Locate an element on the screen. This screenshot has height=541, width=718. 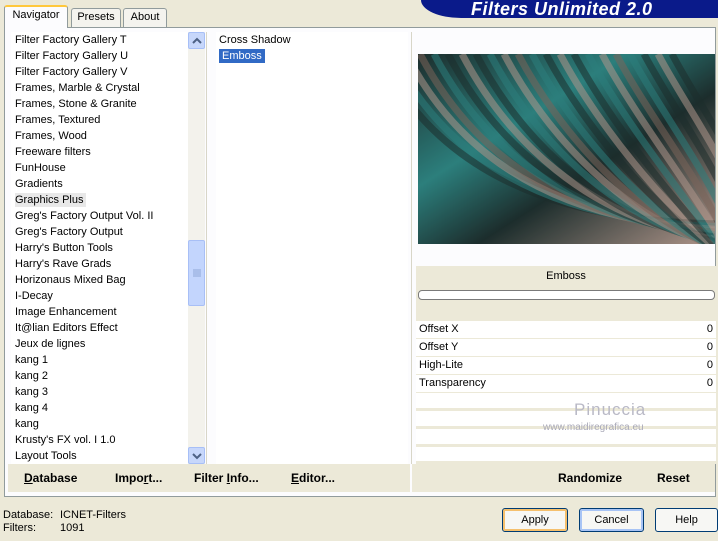
category-label: FunHouse is located at coordinates (40, 168).